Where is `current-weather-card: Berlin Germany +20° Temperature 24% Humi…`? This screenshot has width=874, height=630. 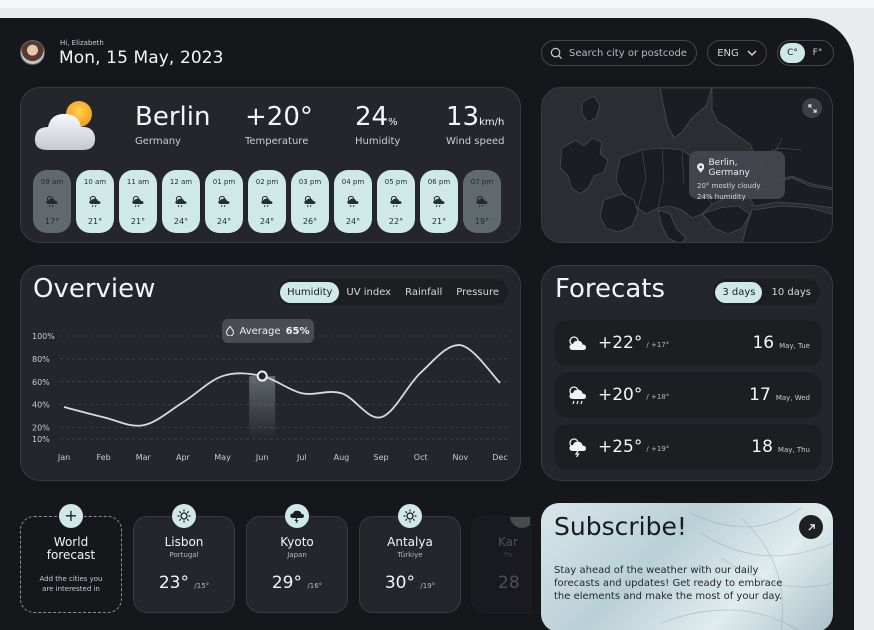
current-weather-card: Berlin Germany +20° Temperature 24% Humi… is located at coordinates (270, 165).